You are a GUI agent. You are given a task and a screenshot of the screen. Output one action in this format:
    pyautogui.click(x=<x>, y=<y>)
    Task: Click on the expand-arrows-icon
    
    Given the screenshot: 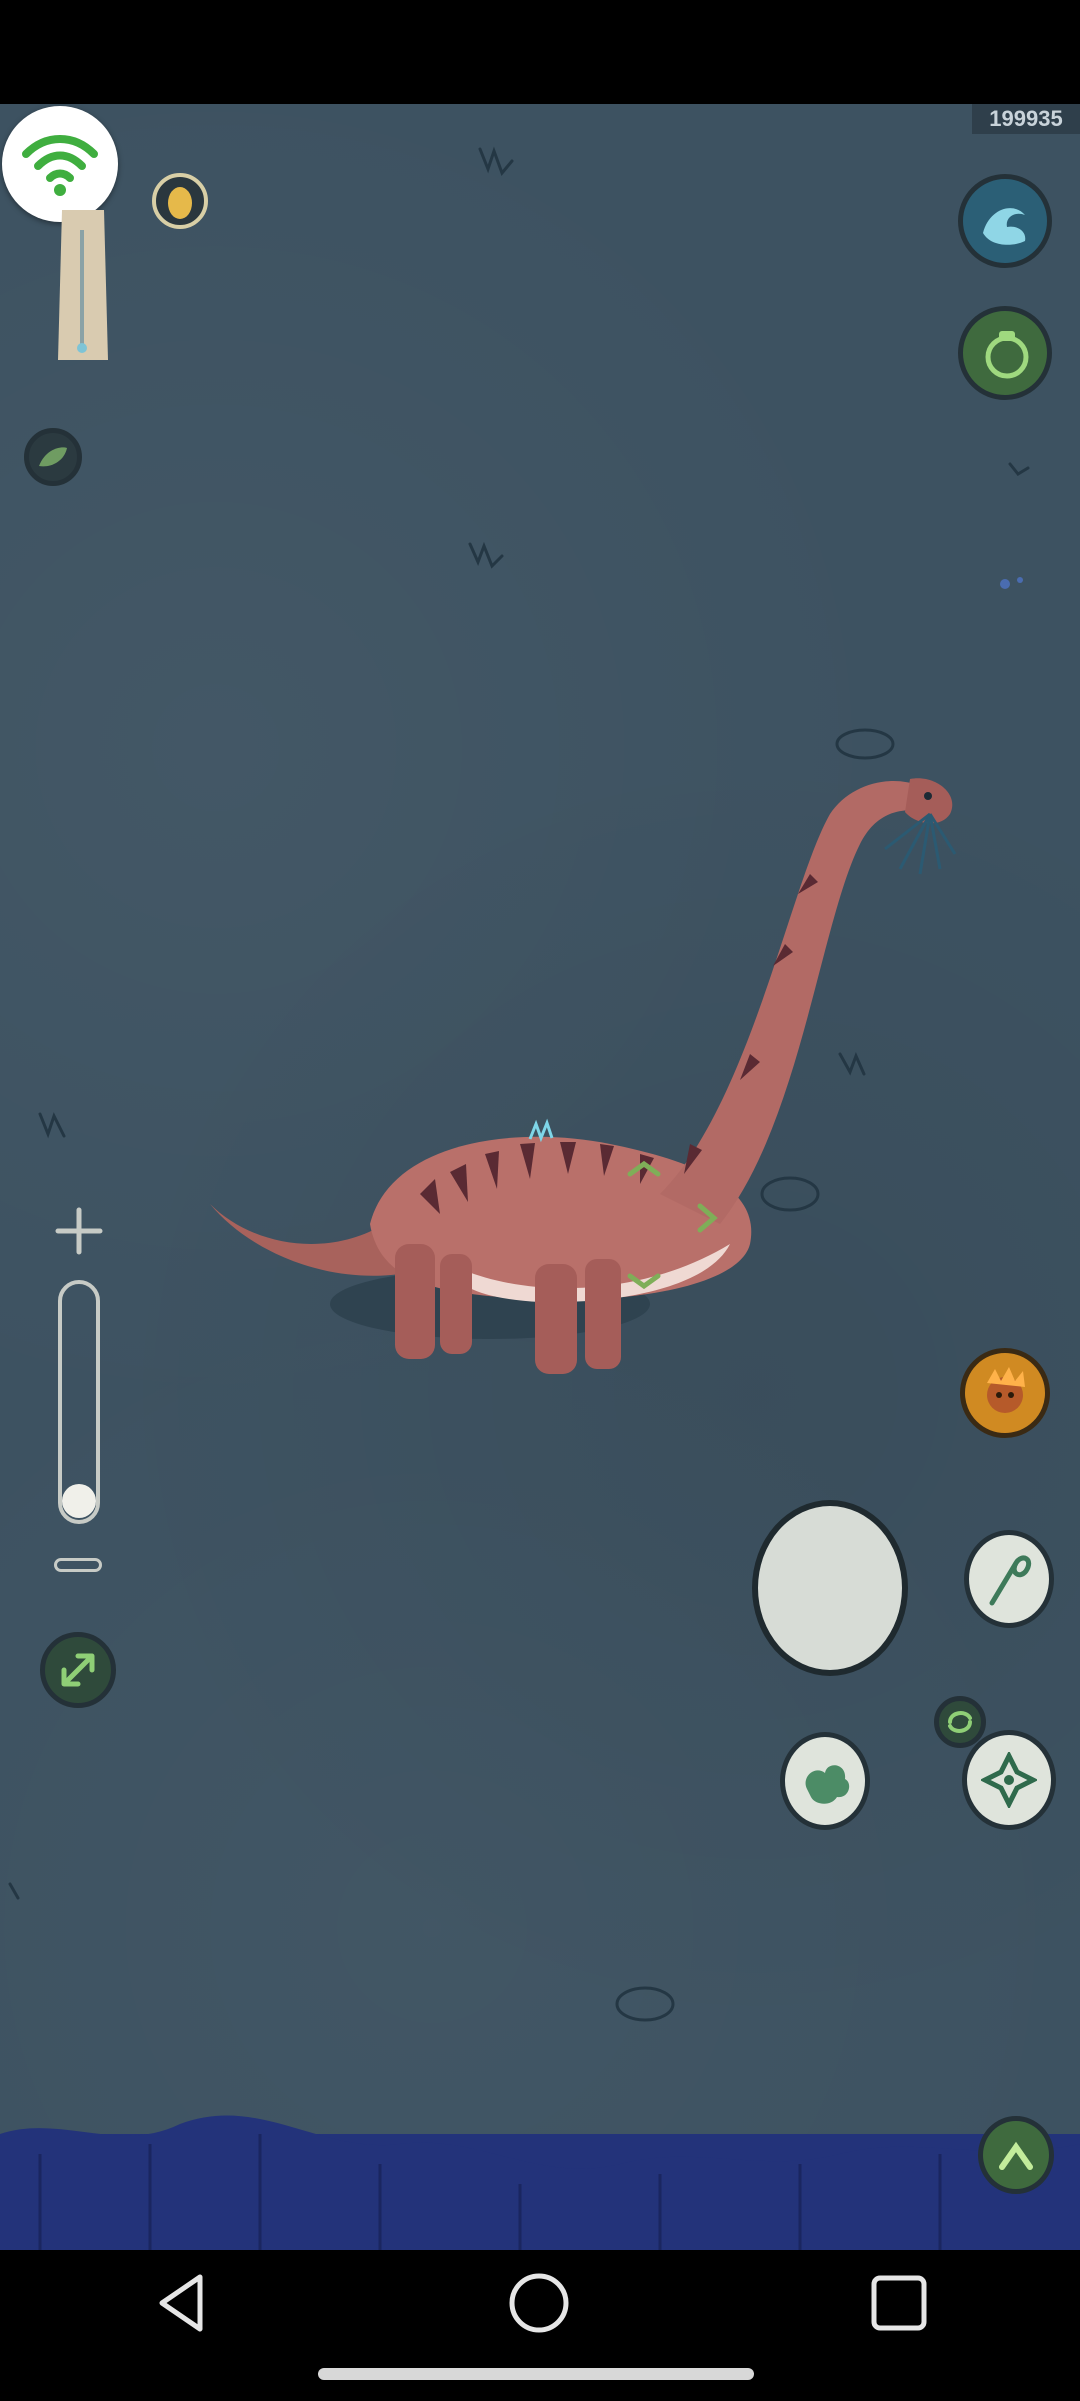 What is the action you would take?
    pyautogui.click(x=78, y=1670)
    